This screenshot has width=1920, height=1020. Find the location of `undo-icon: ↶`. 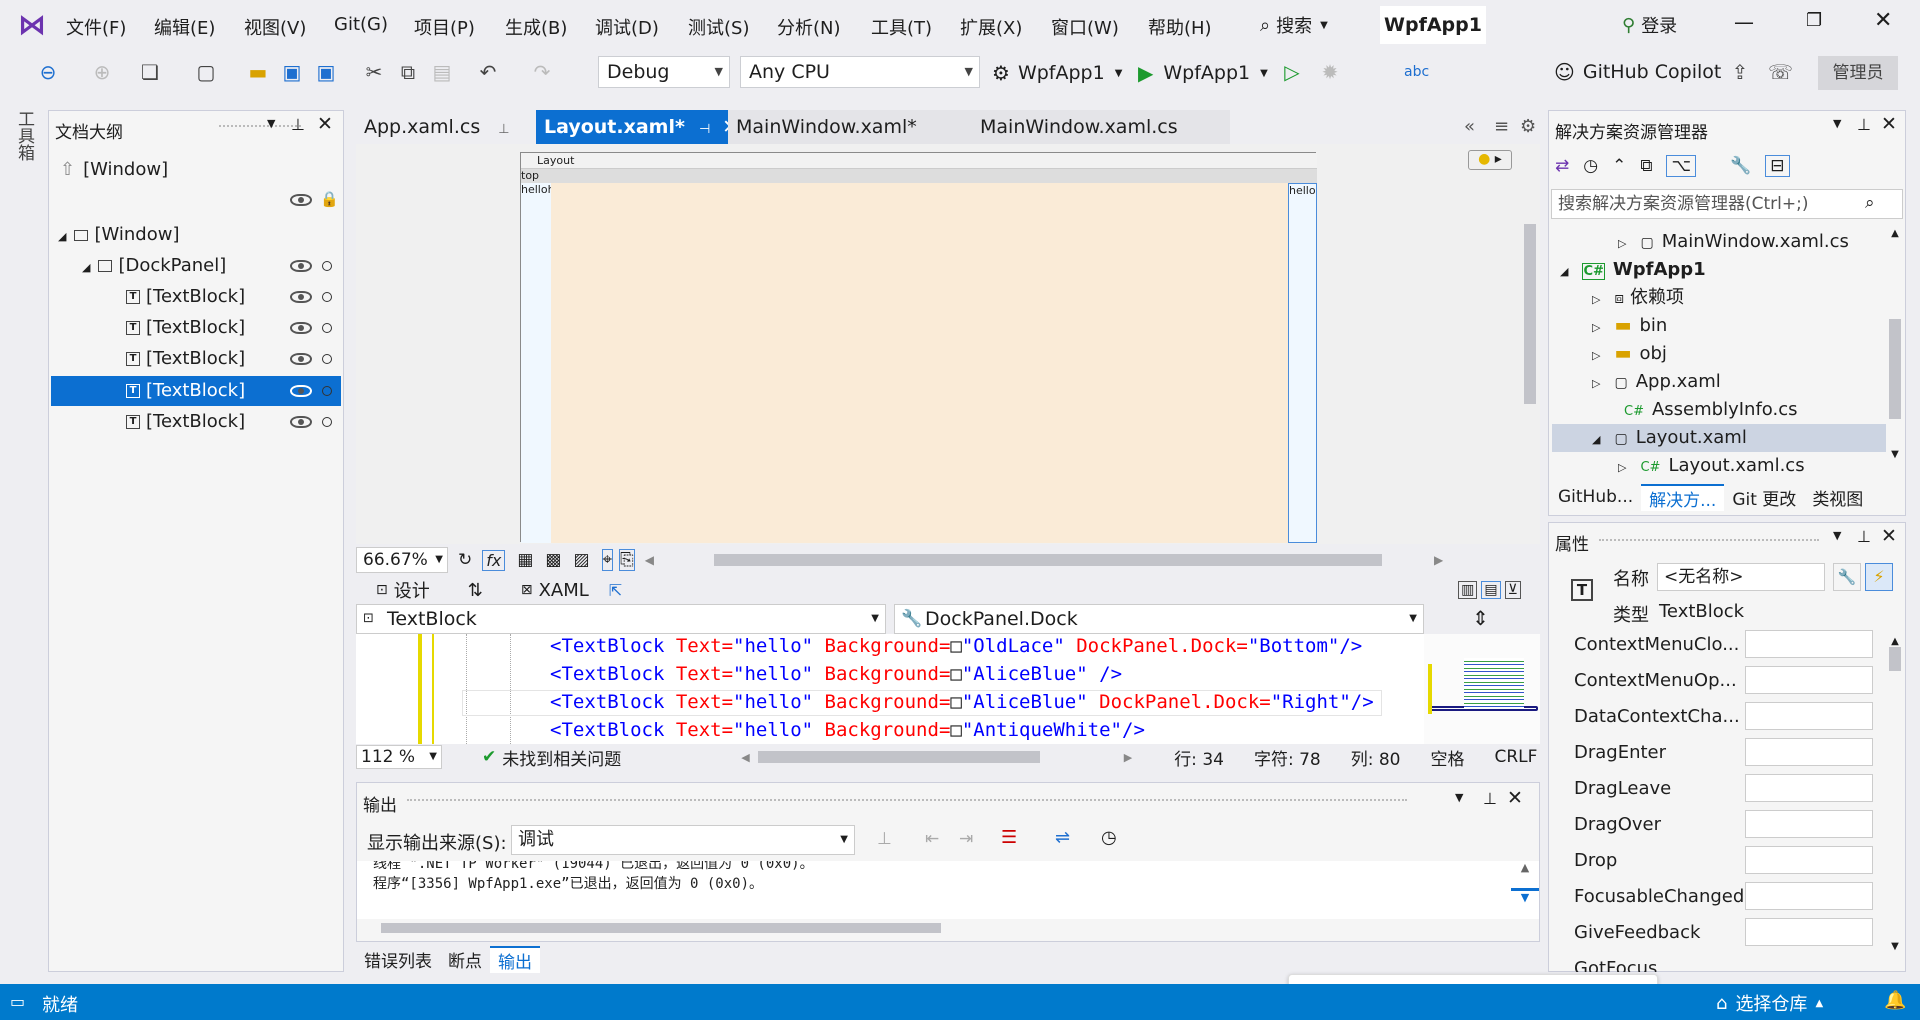

undo-icon: ↶ is located at coordinates (488, 72).